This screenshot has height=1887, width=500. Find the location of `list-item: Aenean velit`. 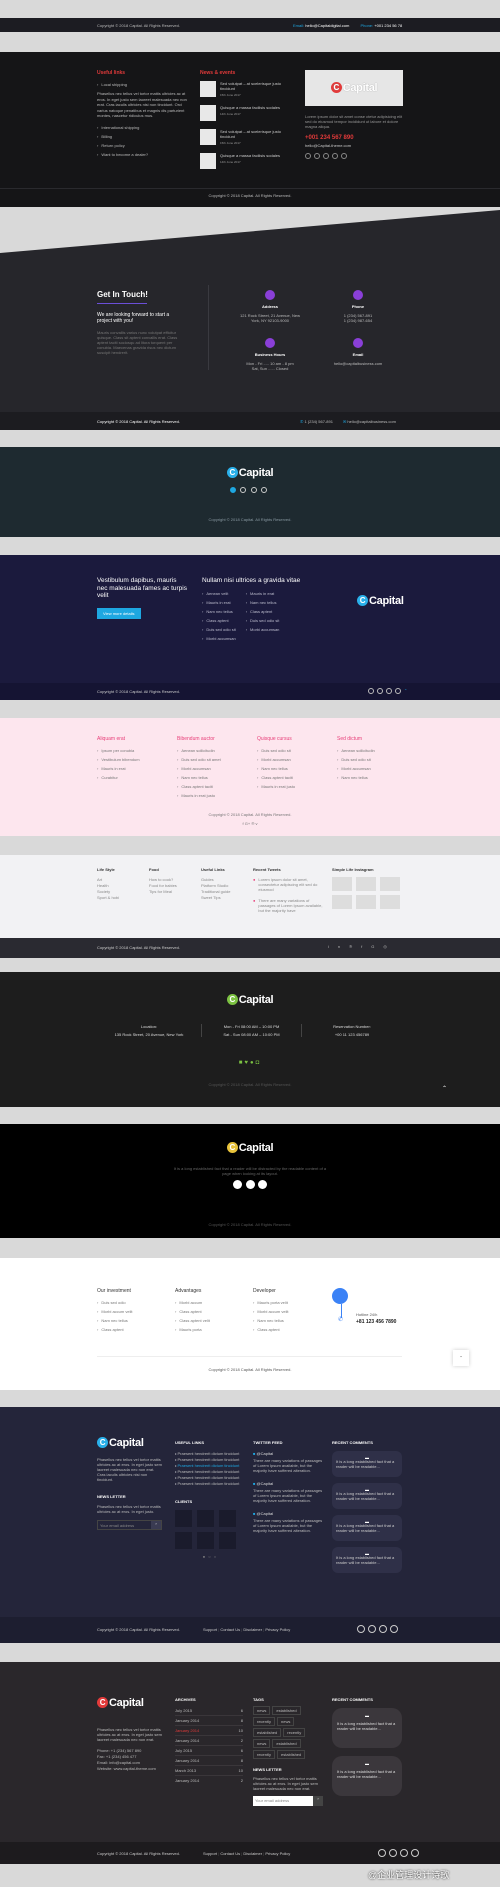

list-item: Aenean velit is located at coordinates (219, 593).